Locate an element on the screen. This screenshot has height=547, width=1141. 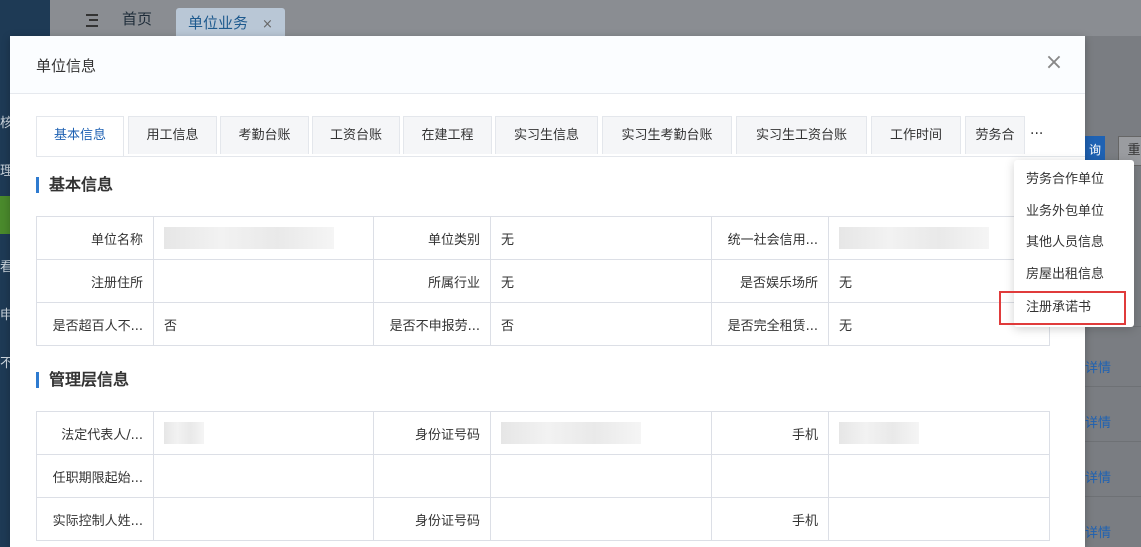
menu-item-registration-commitment: 注册承诺书 is located at coordinates (1062, 308).